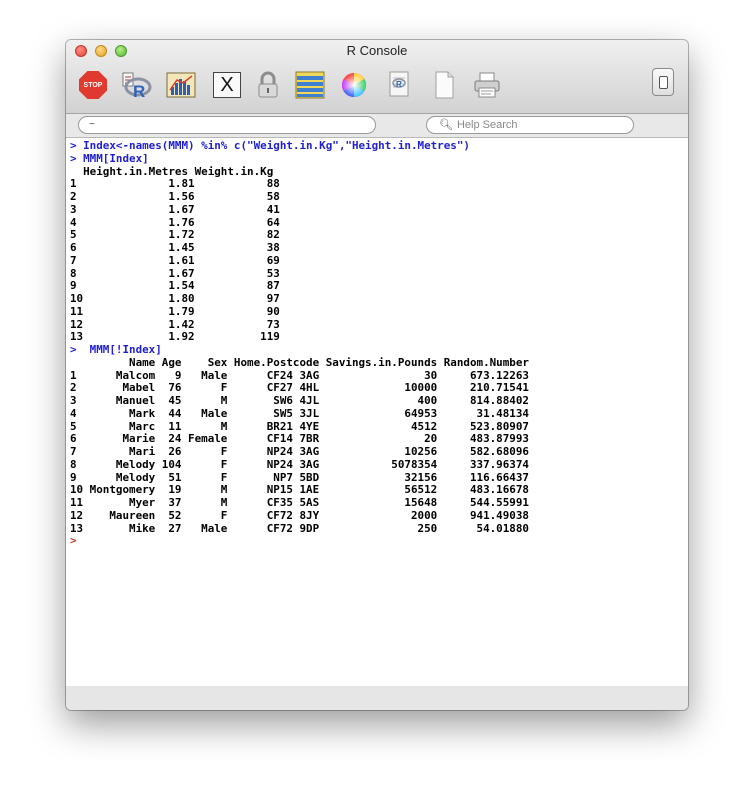  What do you see at coordinates (299, 400) in the screenshot?
I see `console-output-line: 3 Manuel 45 M SW6 4JL 400 814.88402` at bounding box center [299, 400].